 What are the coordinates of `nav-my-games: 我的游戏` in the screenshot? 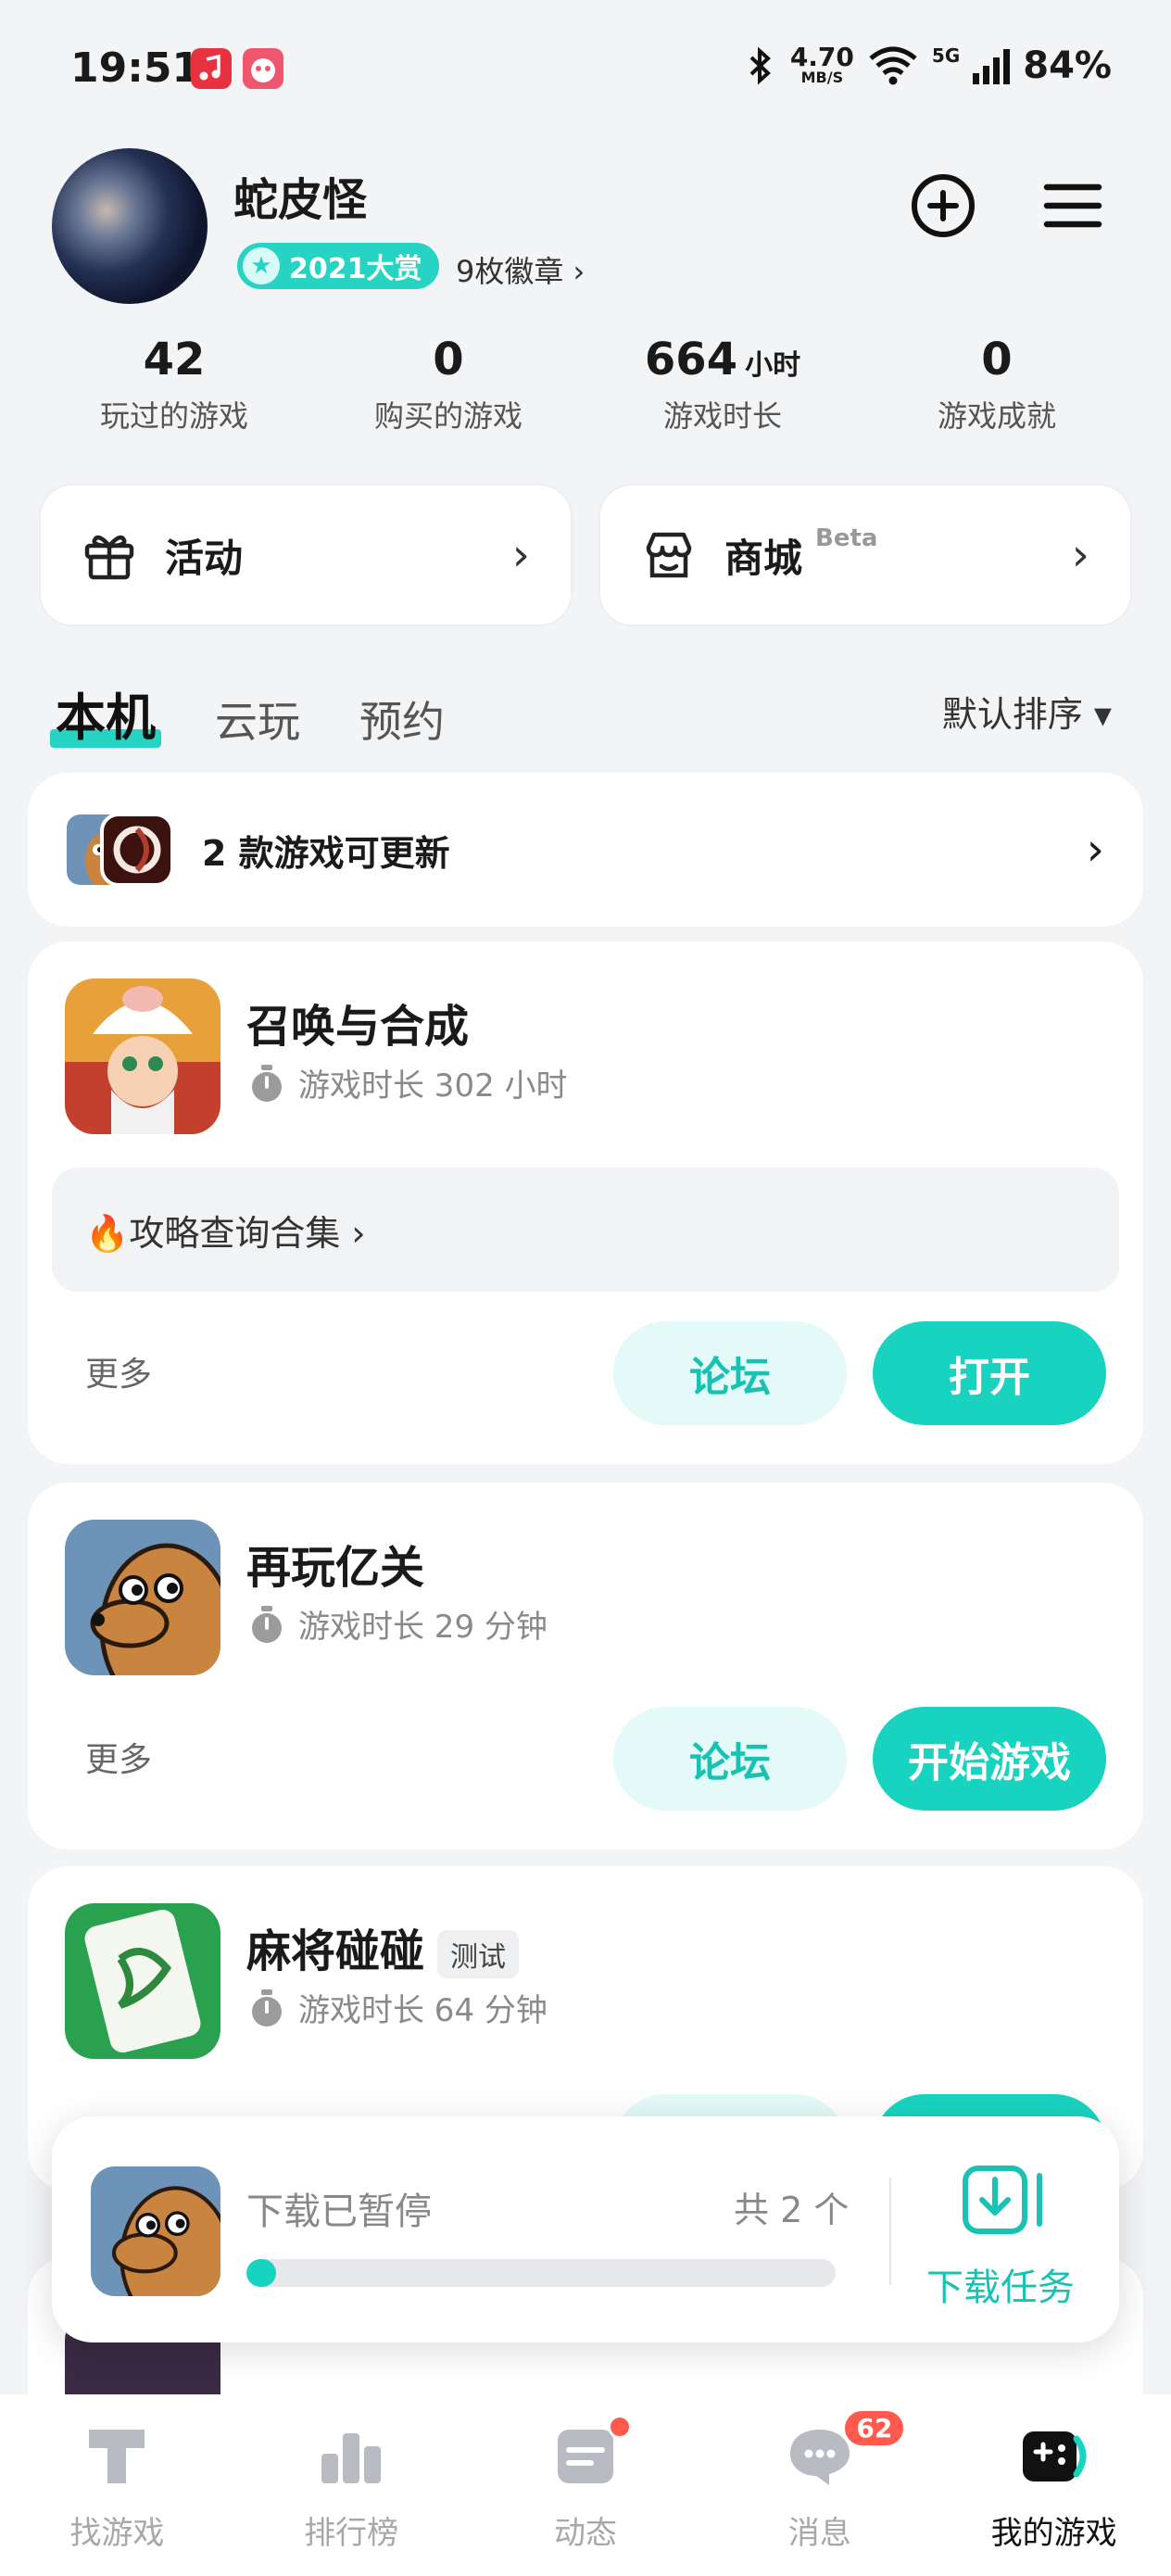 It's located at (1054, 2485).